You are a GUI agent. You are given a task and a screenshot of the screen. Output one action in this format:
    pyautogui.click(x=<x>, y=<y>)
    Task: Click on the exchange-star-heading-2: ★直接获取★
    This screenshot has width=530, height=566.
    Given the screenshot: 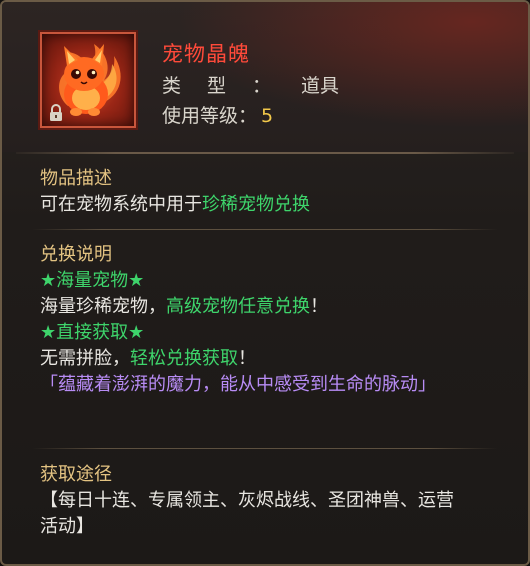 What is the action you would take?
    pyautogui.click(x=92, y=332)
    